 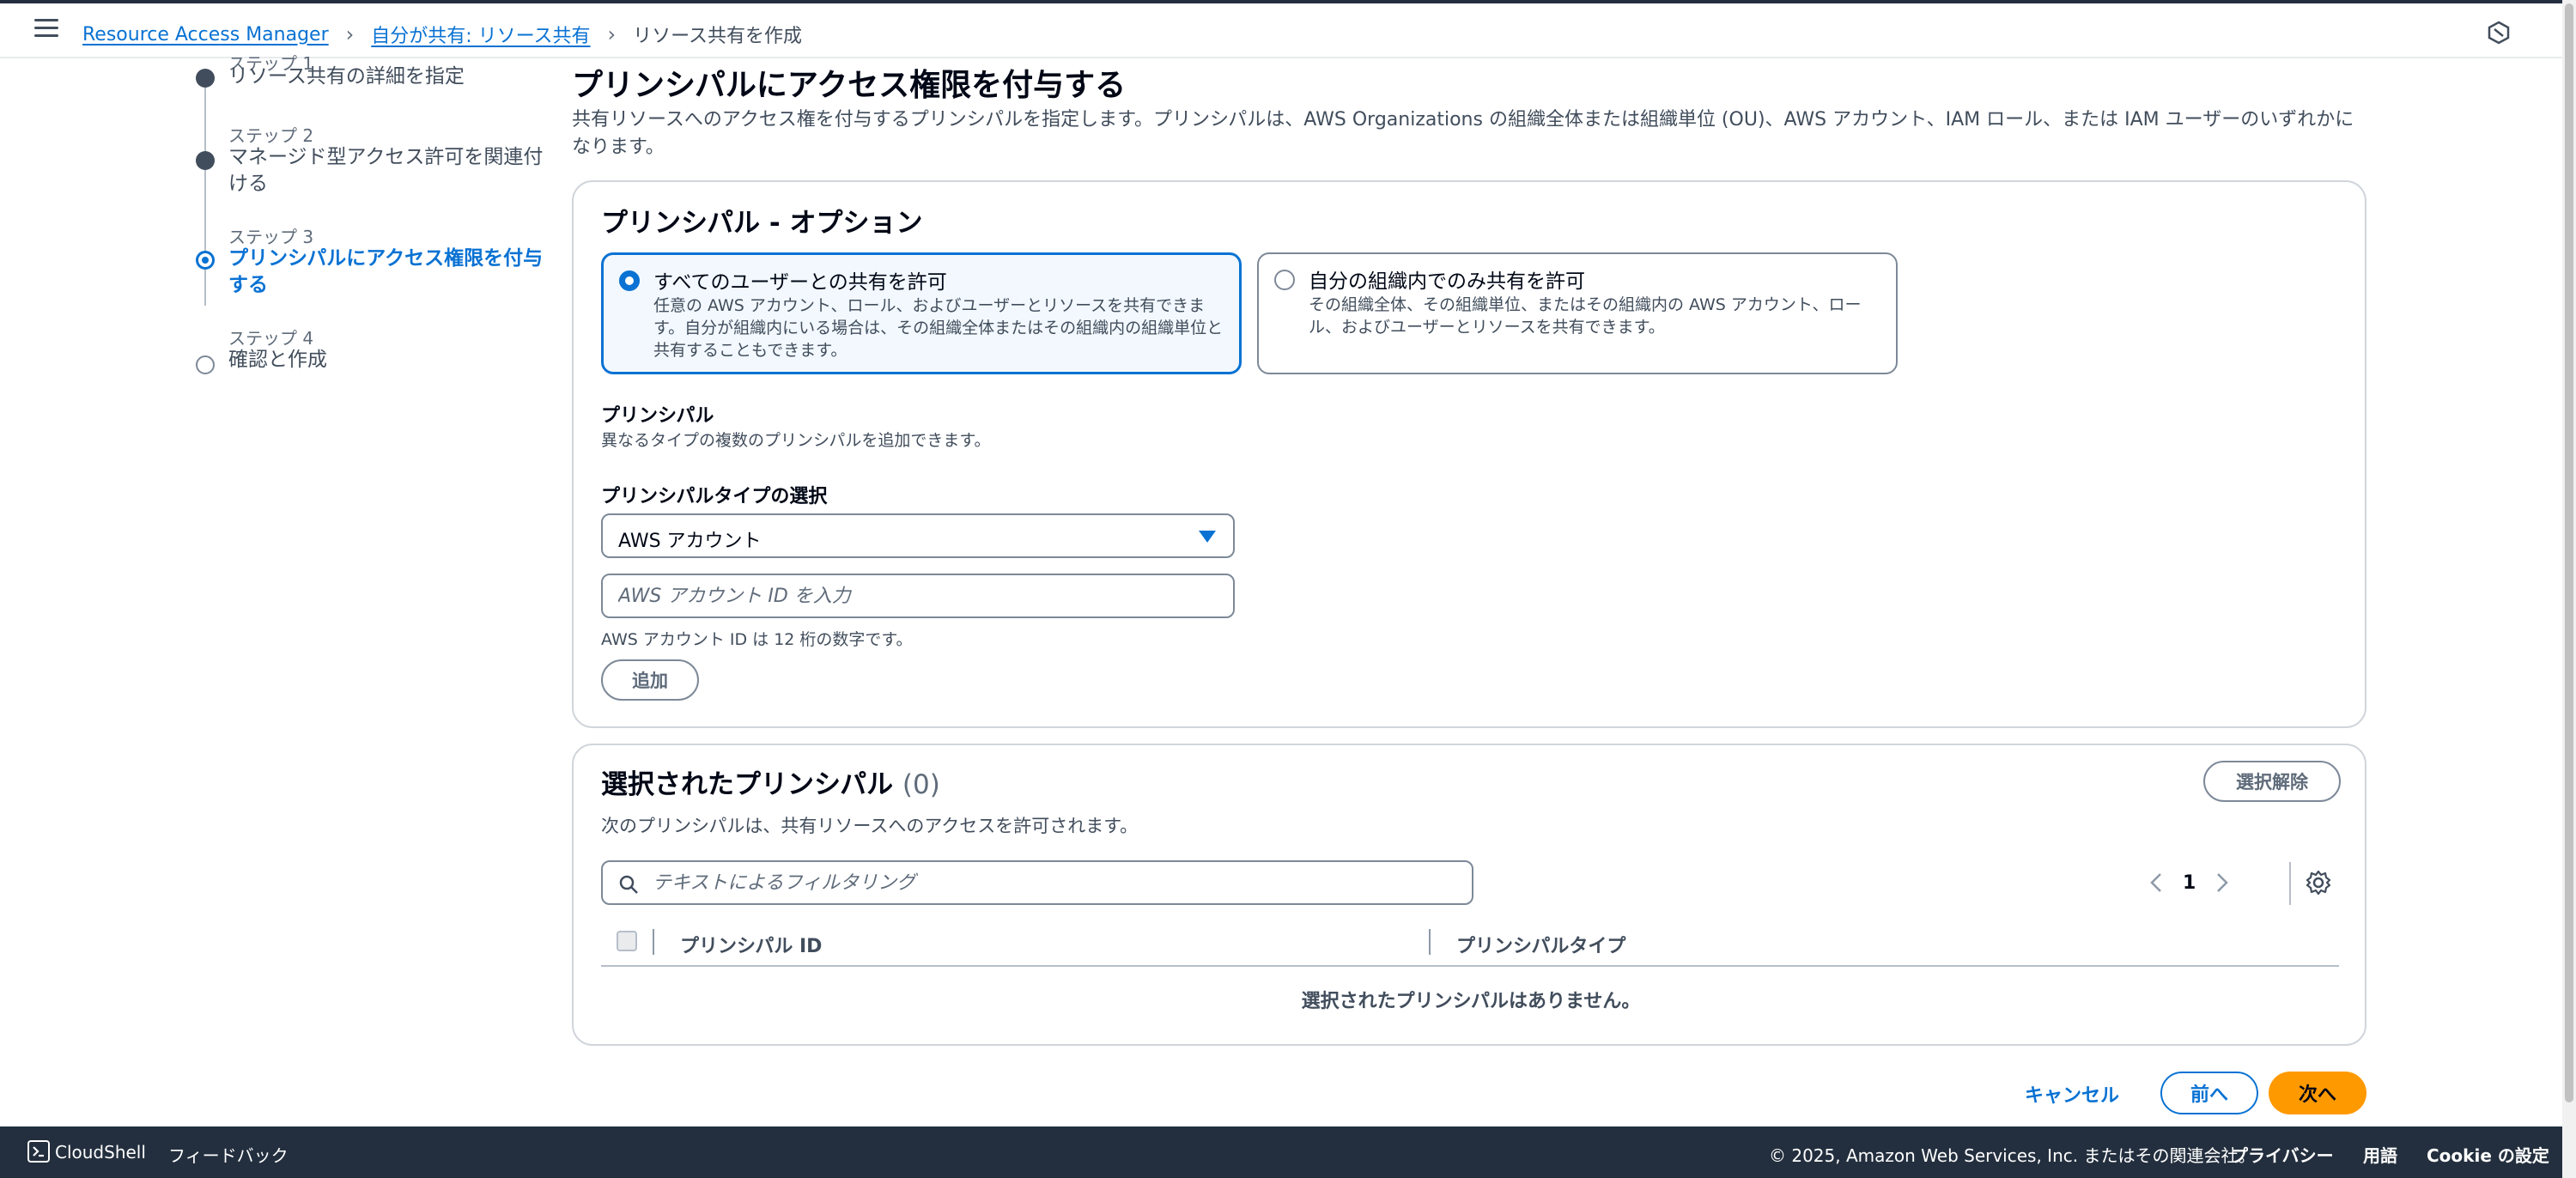 What do you see at coordinates (748, 785) in the screenshot?
I see `selected-principals-title: 選択されたプリンシパル` at bounding box center [748, 785].